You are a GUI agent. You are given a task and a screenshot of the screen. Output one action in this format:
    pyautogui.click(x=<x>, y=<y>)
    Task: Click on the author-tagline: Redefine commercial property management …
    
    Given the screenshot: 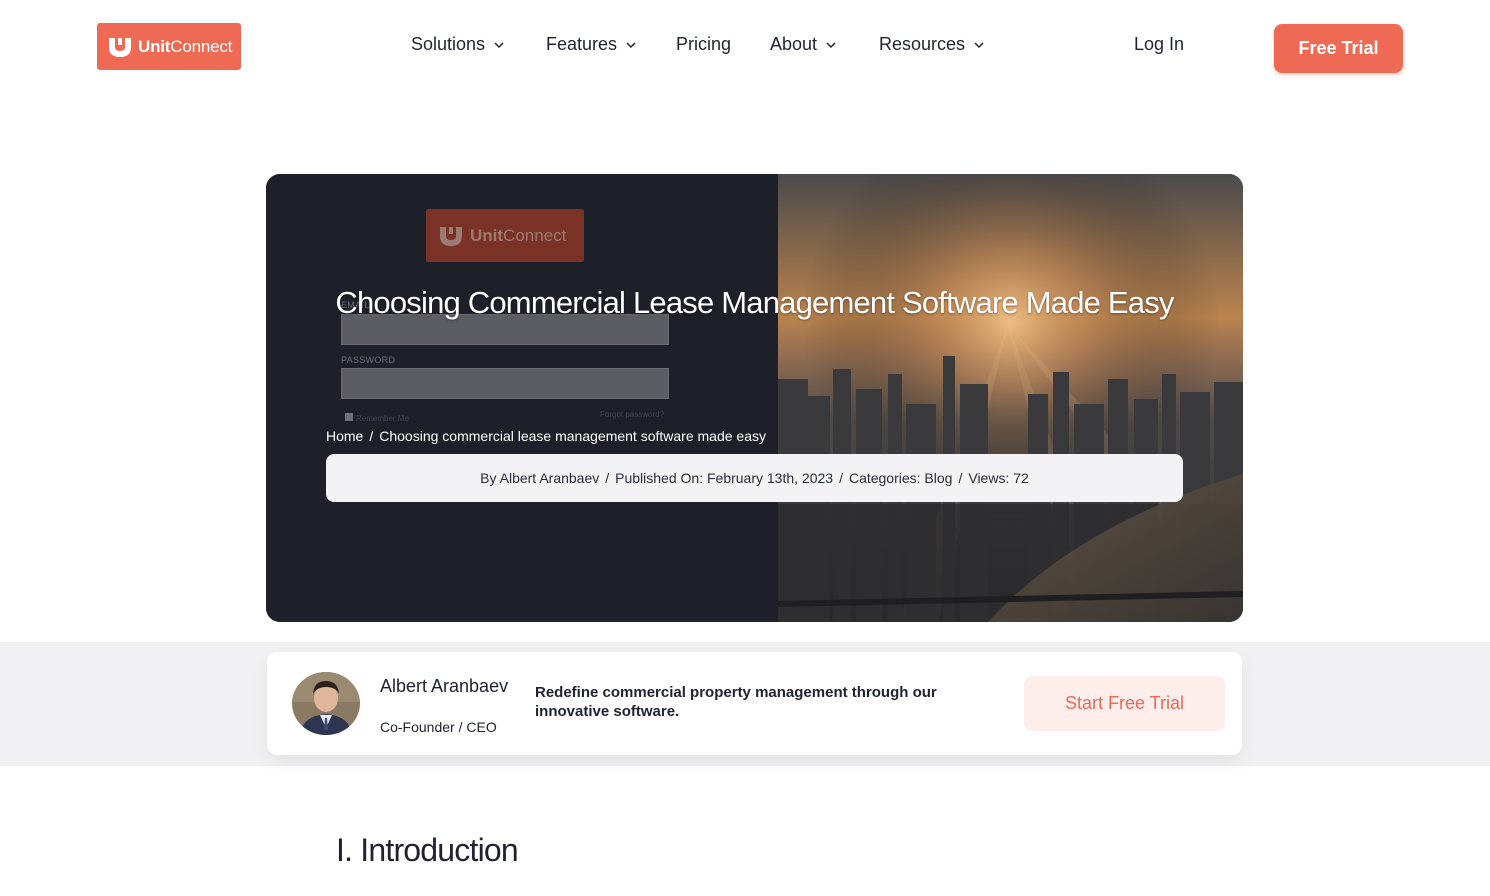 What is the action you would take?
    pyautogui.click(x=736, y=702)
    